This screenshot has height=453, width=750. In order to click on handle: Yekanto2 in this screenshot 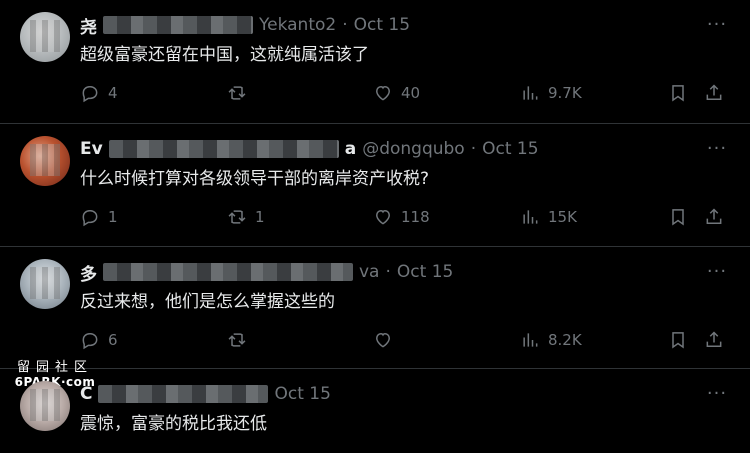, I will do `click(297, 25)`.